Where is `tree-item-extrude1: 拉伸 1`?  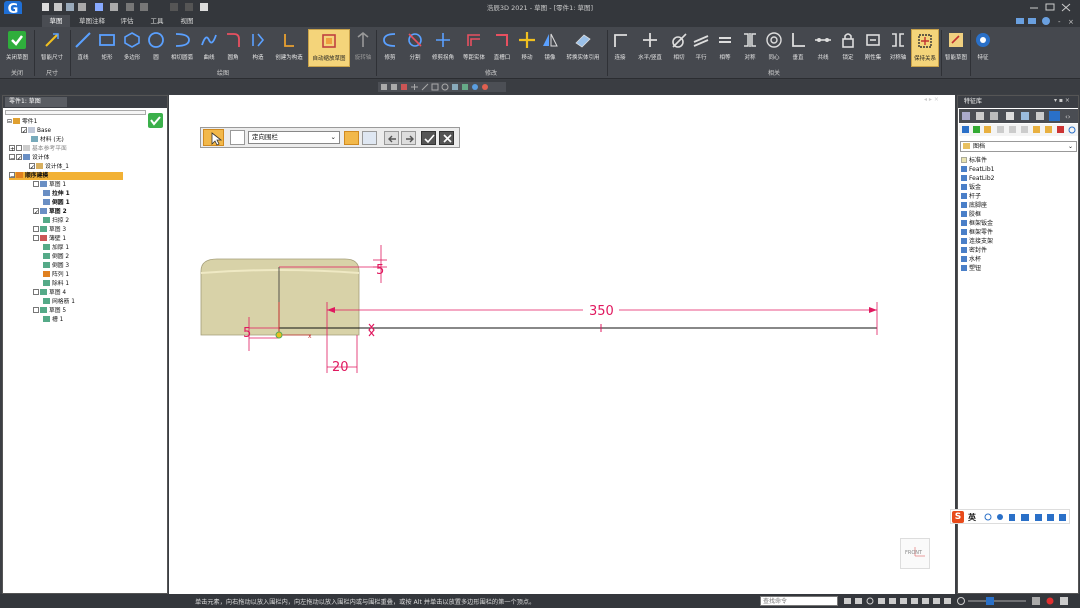
tree-item-extrude1: 拉伸 1 is located at coordinates (56, 193).